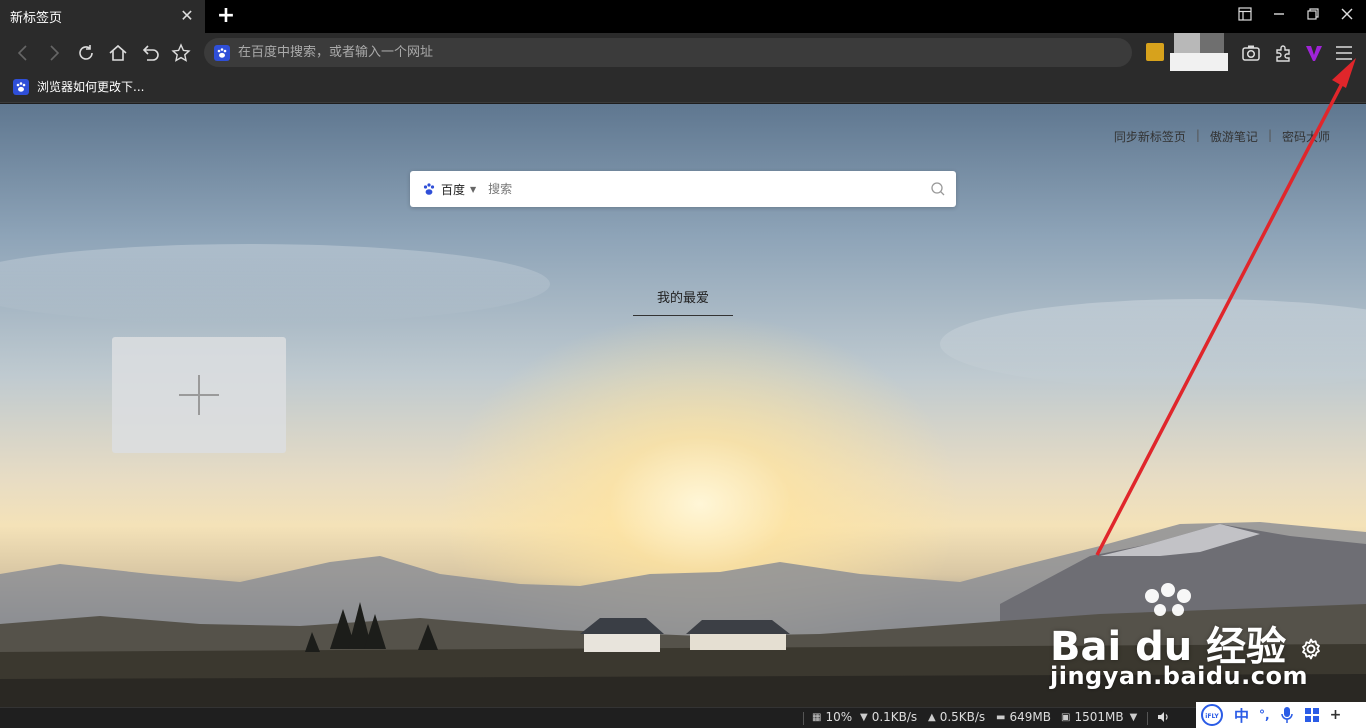 The image size is (1366, 728). Describe the element at coordinates (1306, 136) in the screenshot. I see `password-master-link: 密码大师` at that location.